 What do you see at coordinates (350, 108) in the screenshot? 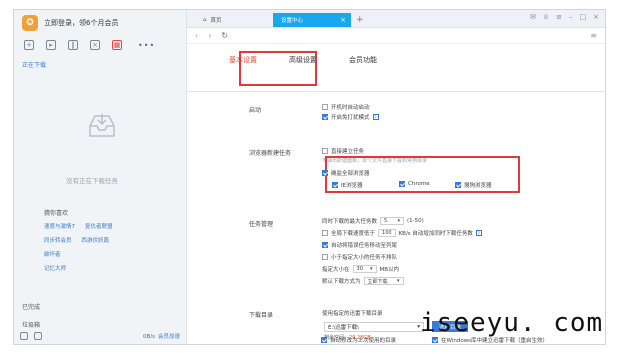
I see `autostart-label: 开机时自动启动` at bounding box center [350, 108].